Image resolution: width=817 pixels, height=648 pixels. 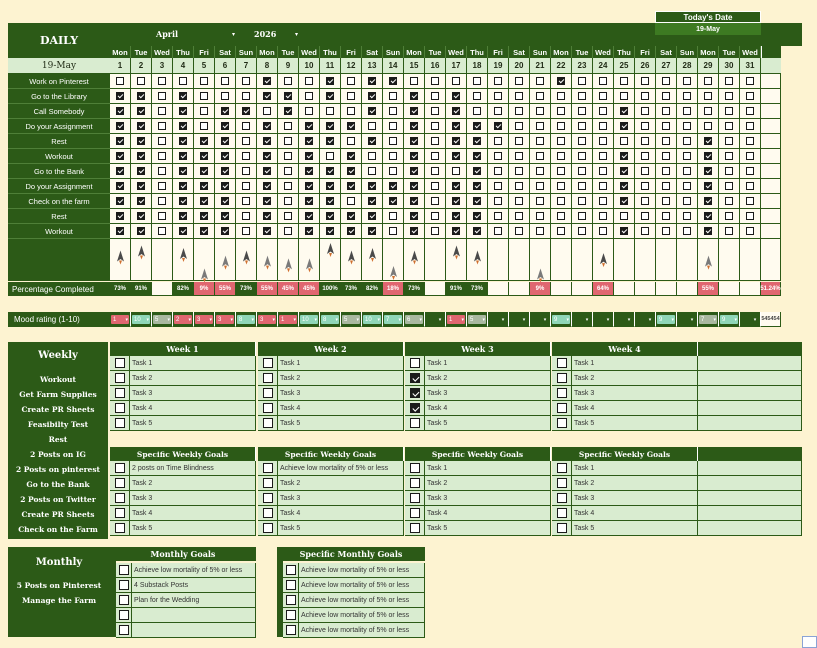 What do you see at coordinates (291, 585) in the screenshot?
I see `specific-monthly-checkbox` at bounding box center [291, 585].